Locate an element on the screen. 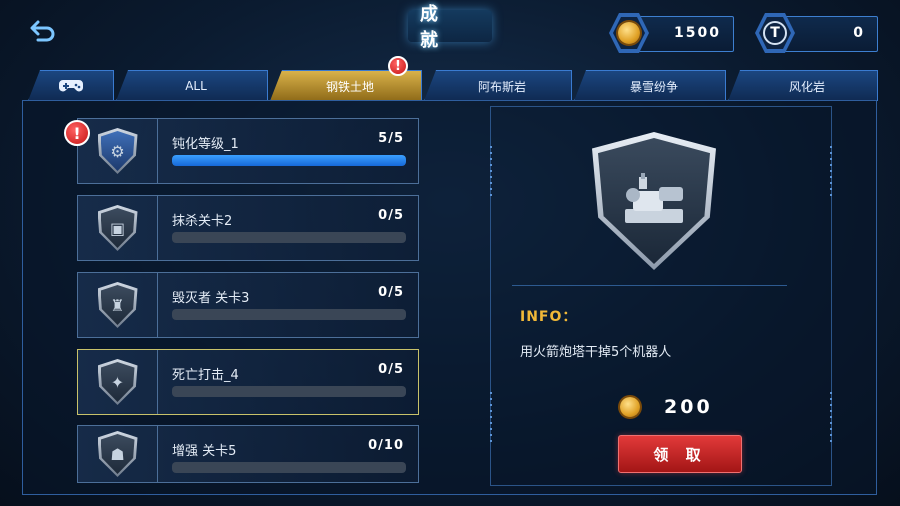  tab-label: 暴雪纷争 is located at coordinates (653, 86).